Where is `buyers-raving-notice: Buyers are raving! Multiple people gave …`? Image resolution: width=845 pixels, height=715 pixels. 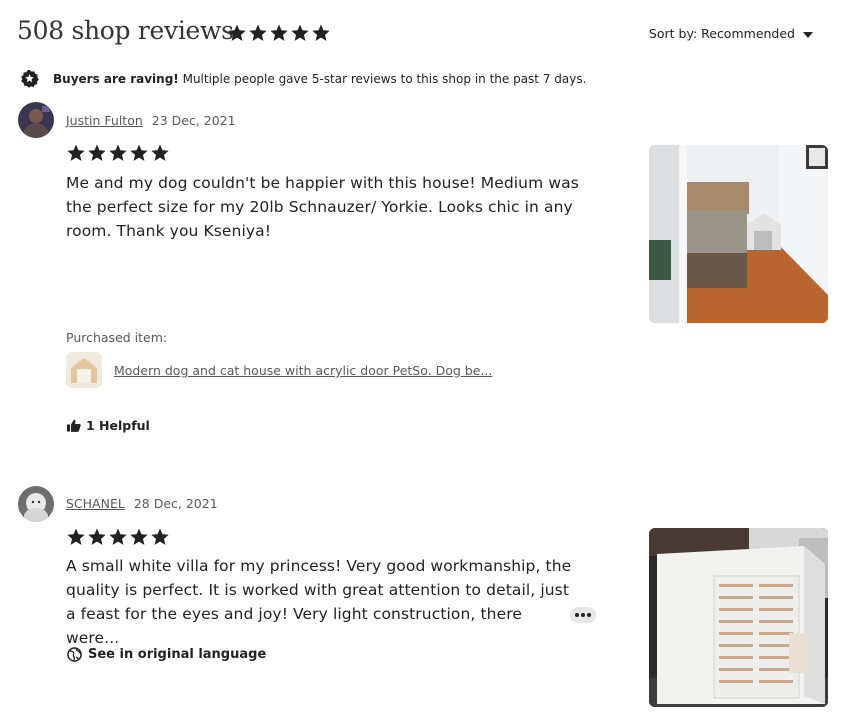 buyers-raving-notice: Buyers are raving! Multiple people gave … is located at coordinates (303, 78).